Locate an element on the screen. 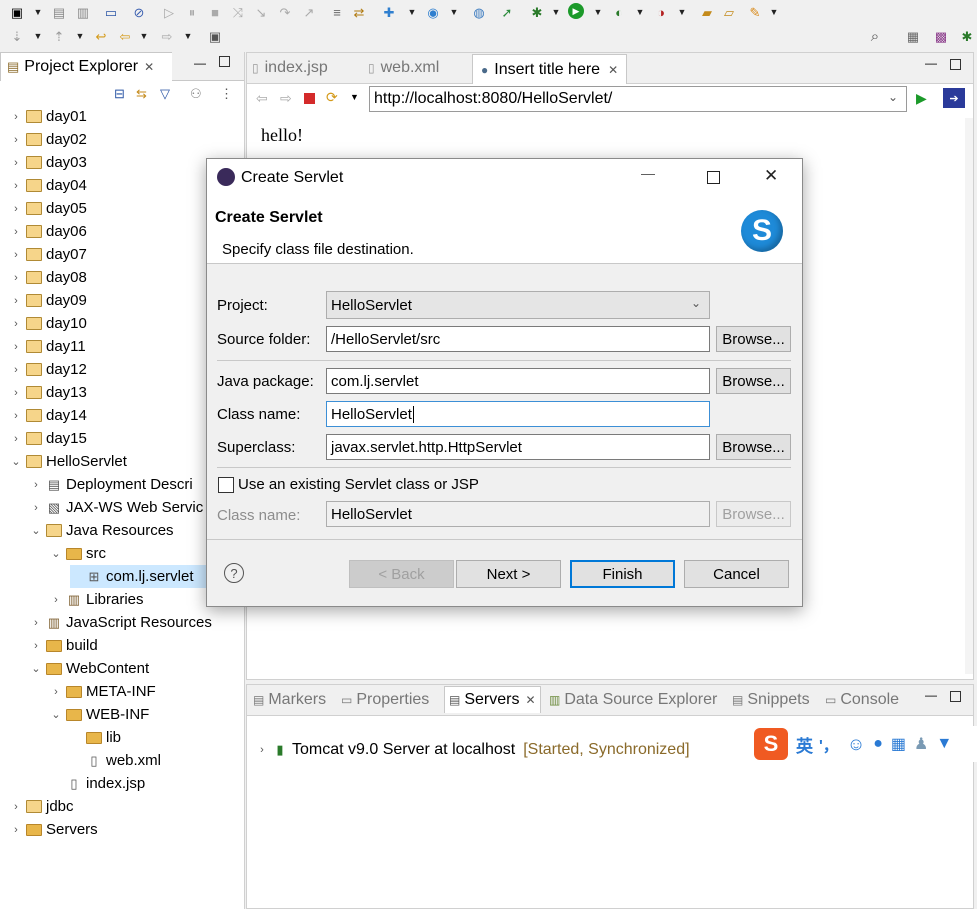  build-icon: ⇄ is located at coordinates (359, 12).